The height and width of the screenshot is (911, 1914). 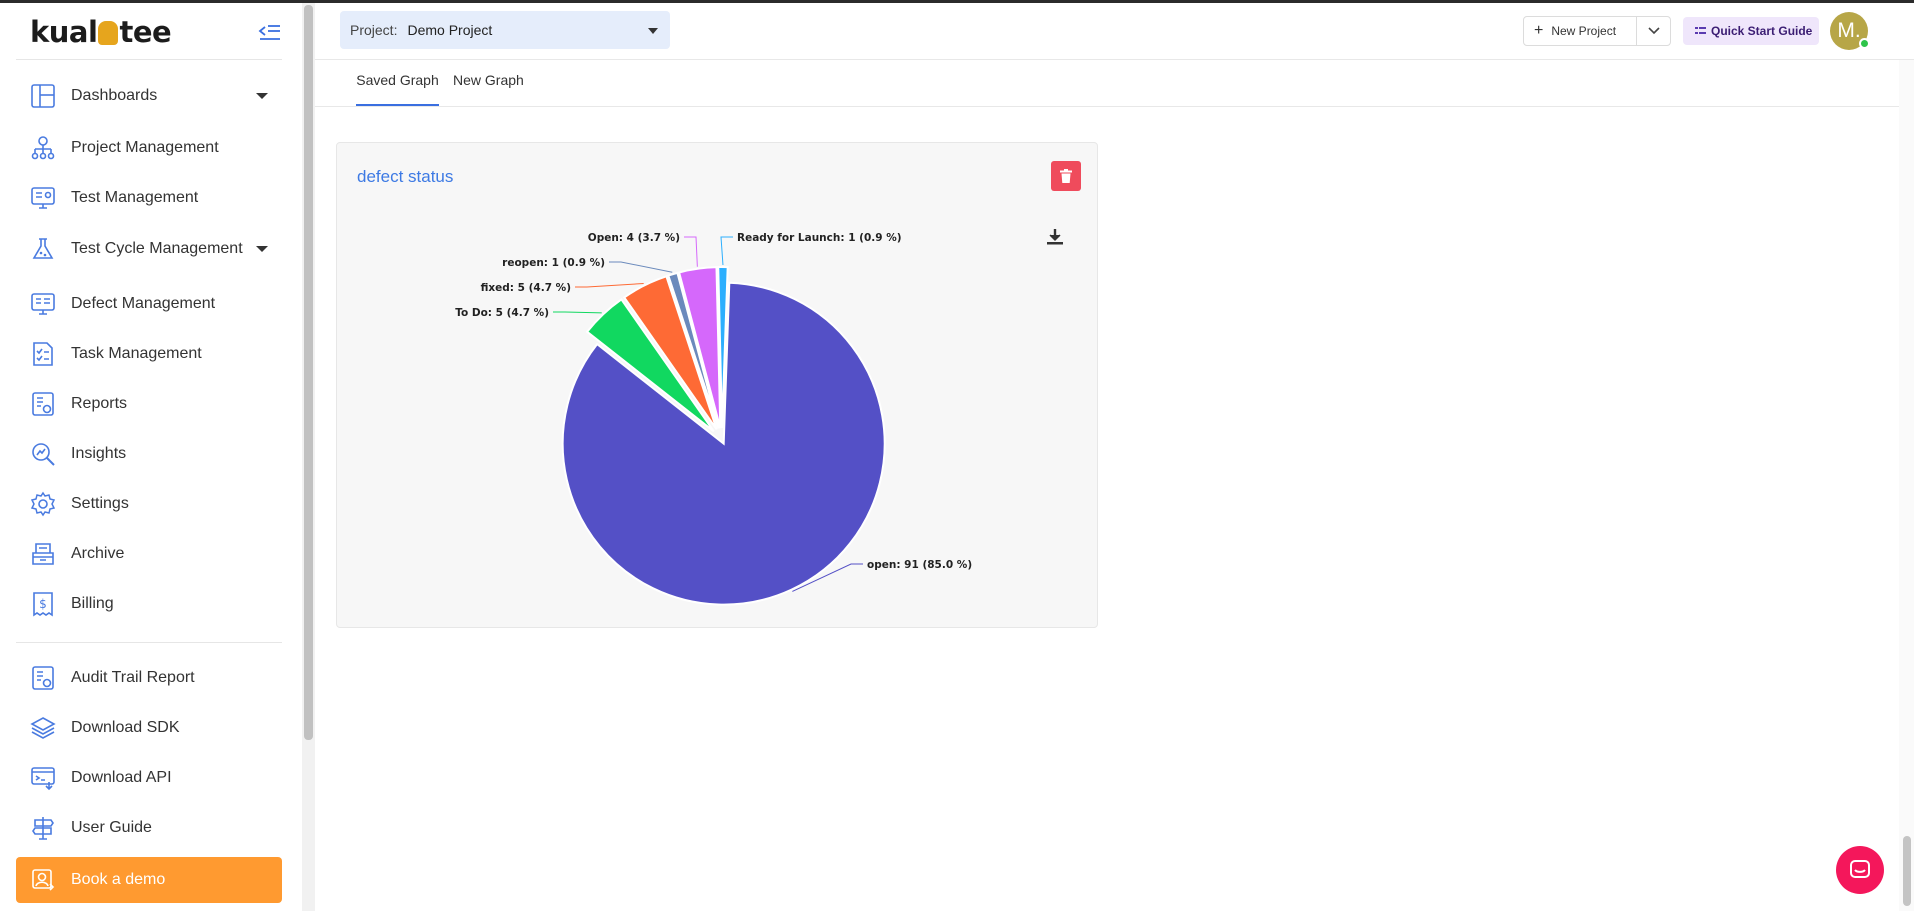 I want to click on sidebar-item-dashboards: Dashboards, so click(x=149, y=96).